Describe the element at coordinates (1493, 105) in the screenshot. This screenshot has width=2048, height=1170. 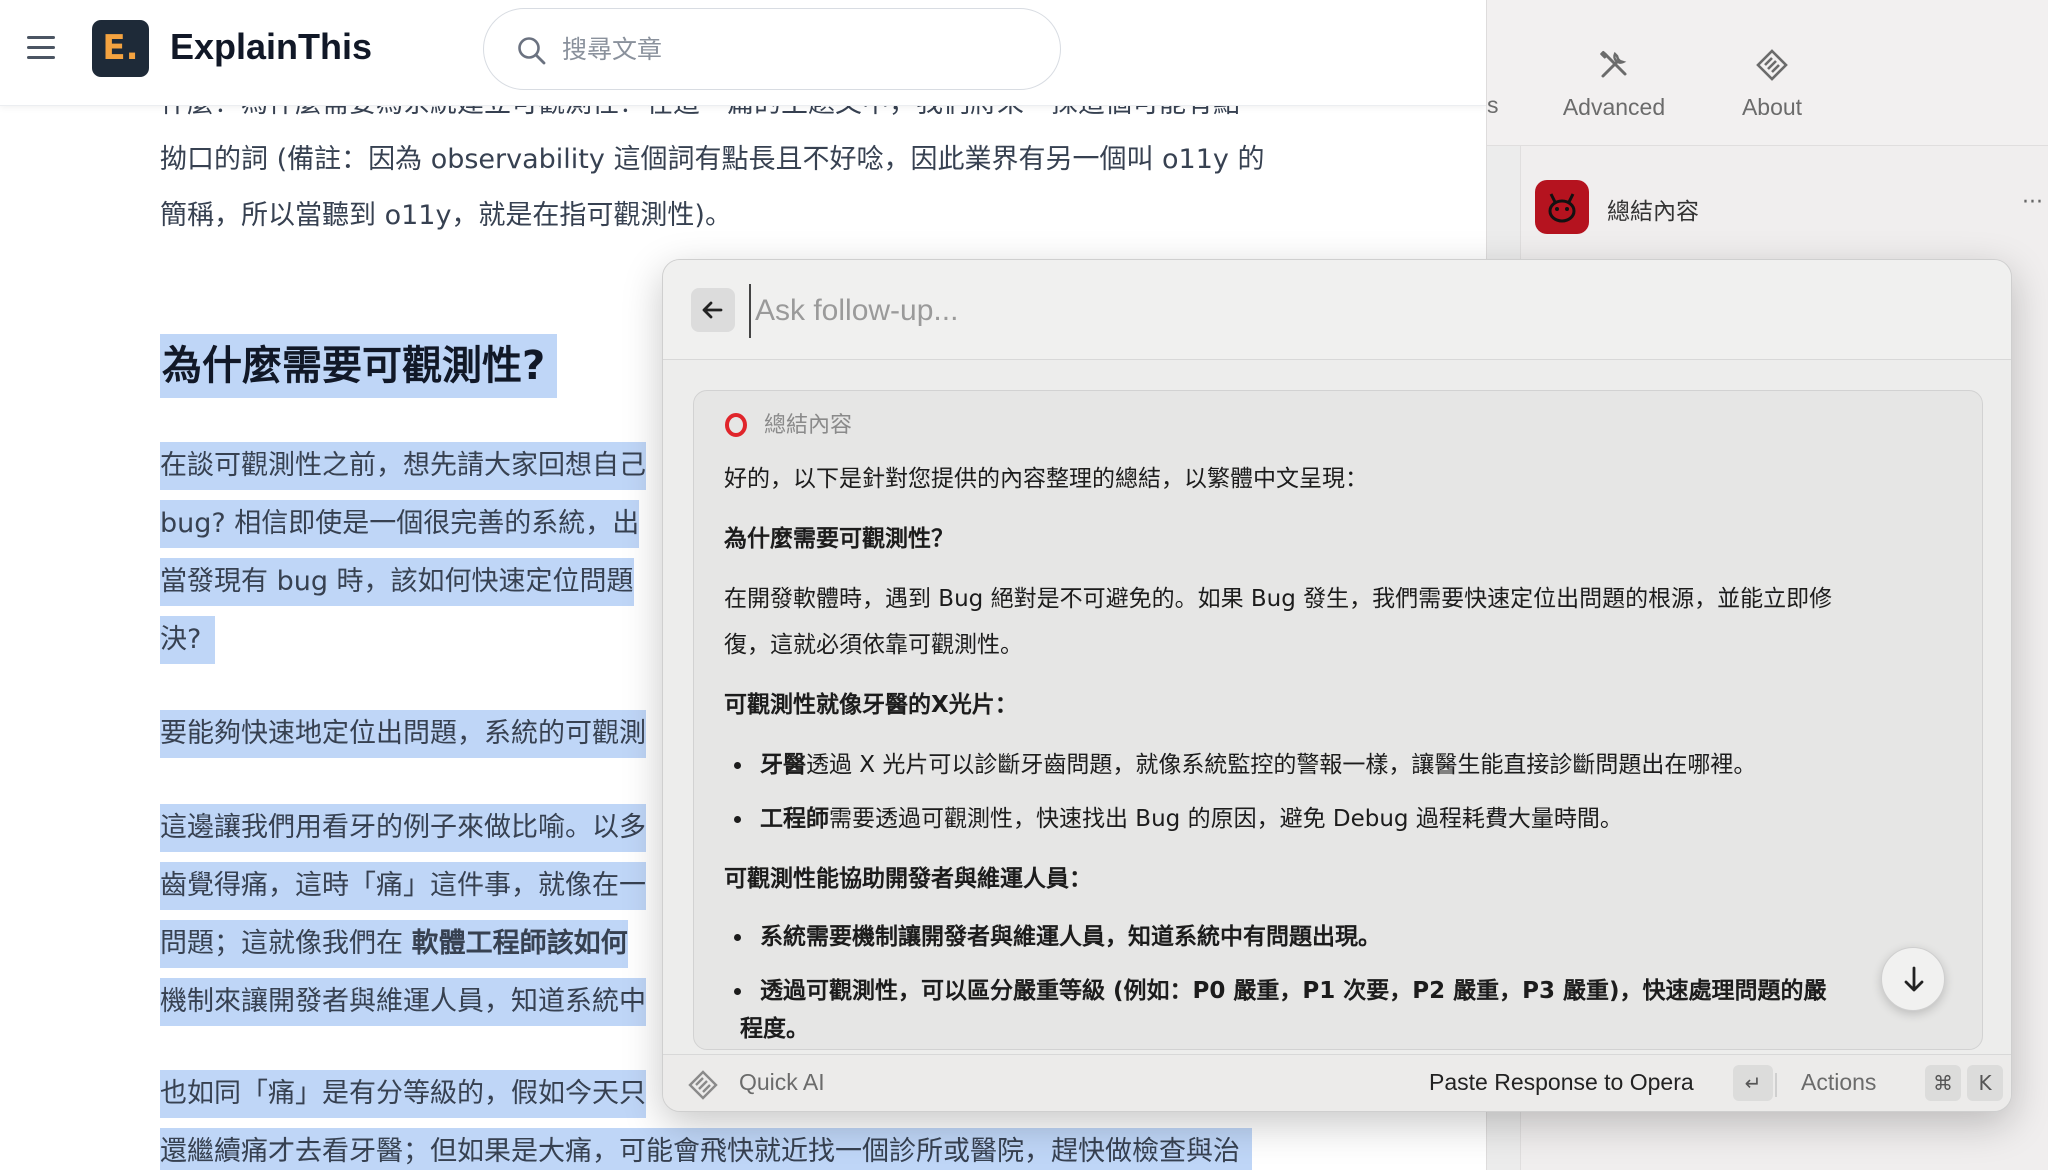
I see `tab-partial-label: s` at that location.